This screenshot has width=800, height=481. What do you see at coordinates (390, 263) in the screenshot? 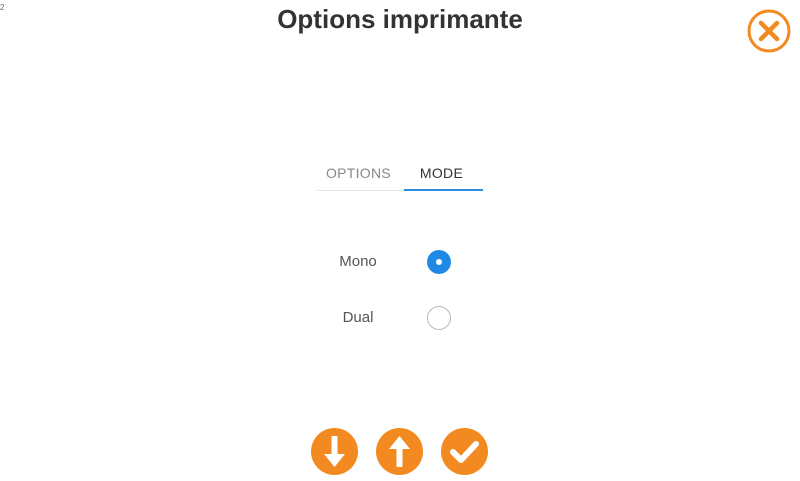
I see `mode-option-mono: Mono` at bounding box center [390, 263].